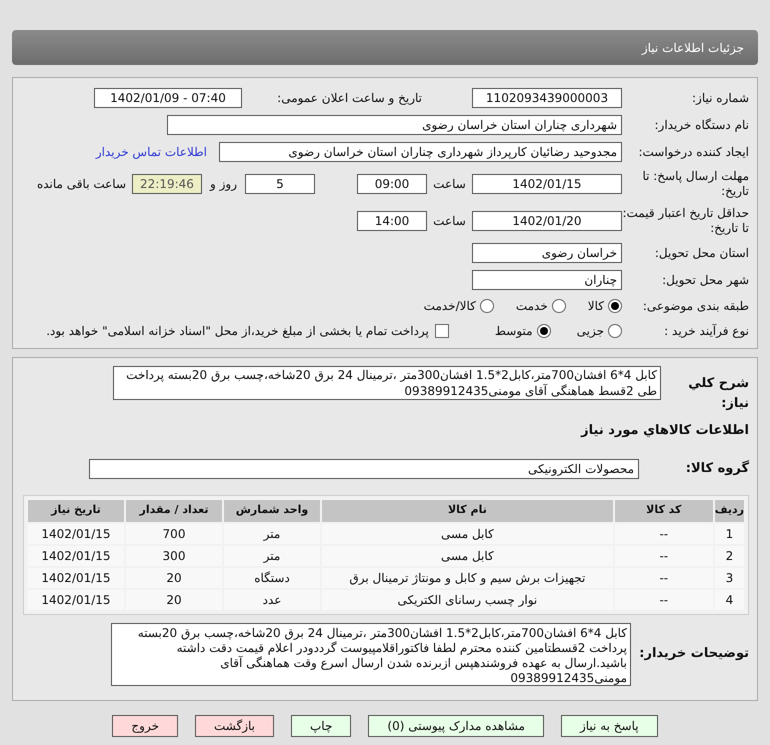  What do you see at coordinates (151, 152) in the screenshot?
I see `contact-link: اطلاعات تماس خریدار` at bounding box center [151, 152].